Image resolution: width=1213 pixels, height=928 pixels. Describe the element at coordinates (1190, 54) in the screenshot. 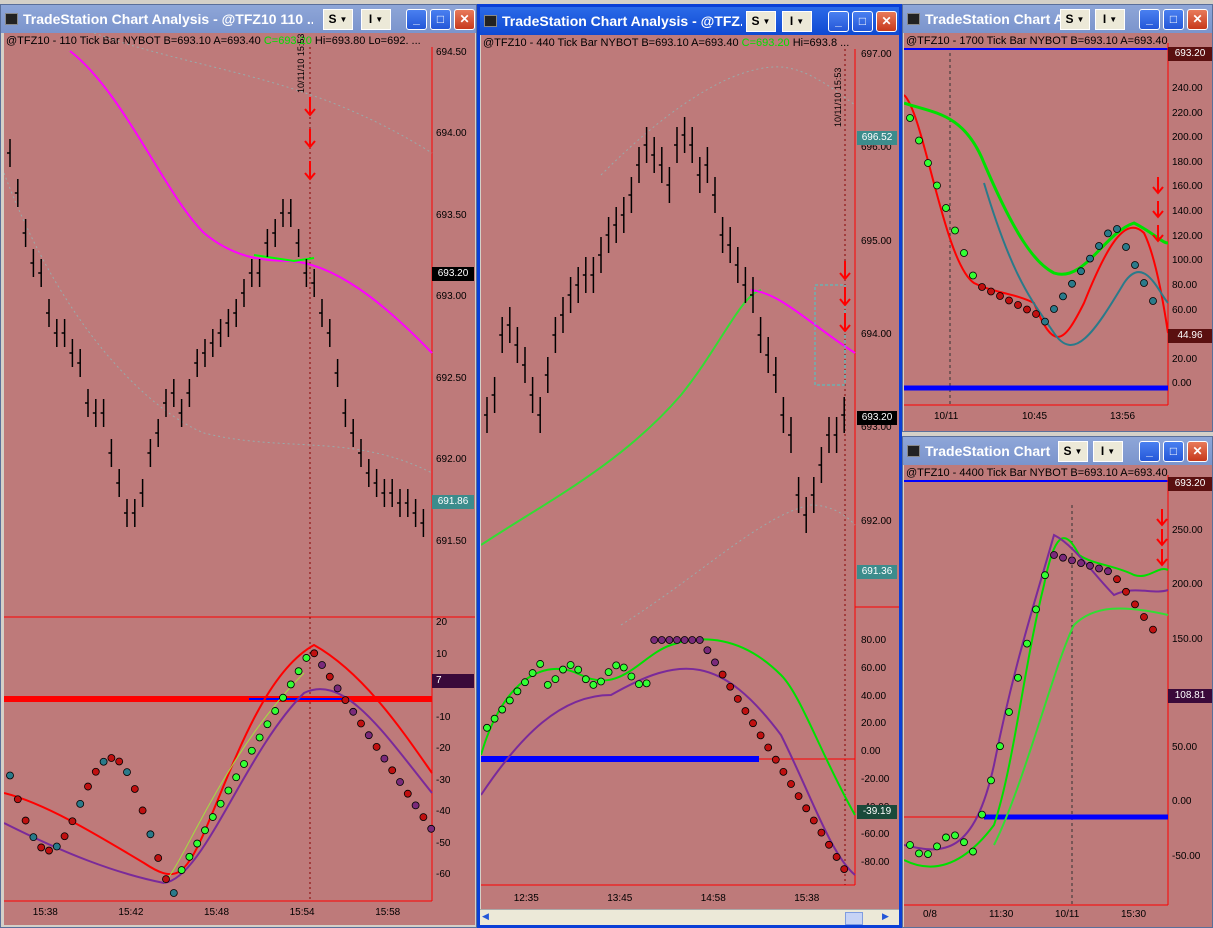

I see `top-price-label: 693.20` at that location.